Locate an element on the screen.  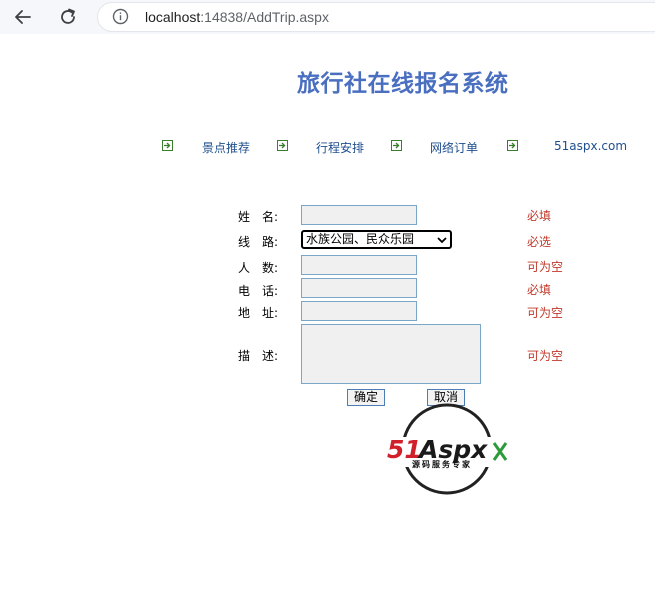
people-label: 人数: is located at coordinates (258, 267).